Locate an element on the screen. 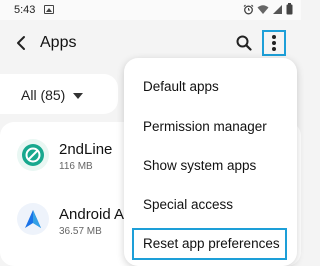  app-name: 2ndLine is located at coordinates (86, 149).